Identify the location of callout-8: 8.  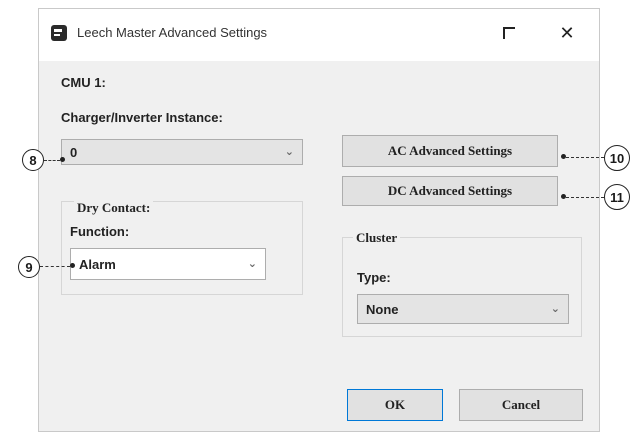
(33, 160).